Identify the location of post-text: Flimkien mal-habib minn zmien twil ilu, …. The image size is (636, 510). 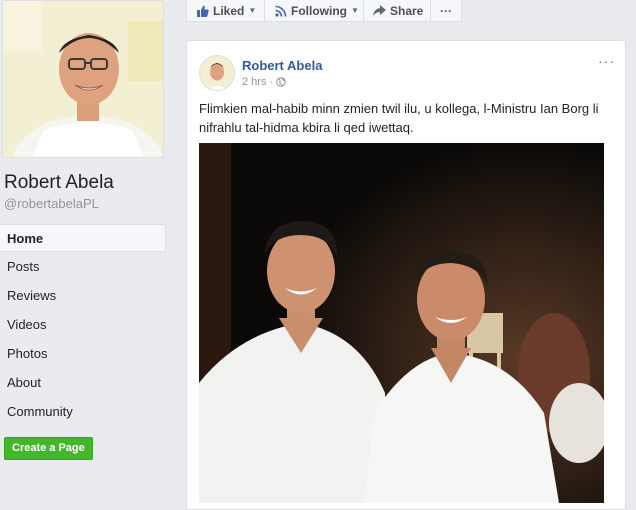
(399, 118).